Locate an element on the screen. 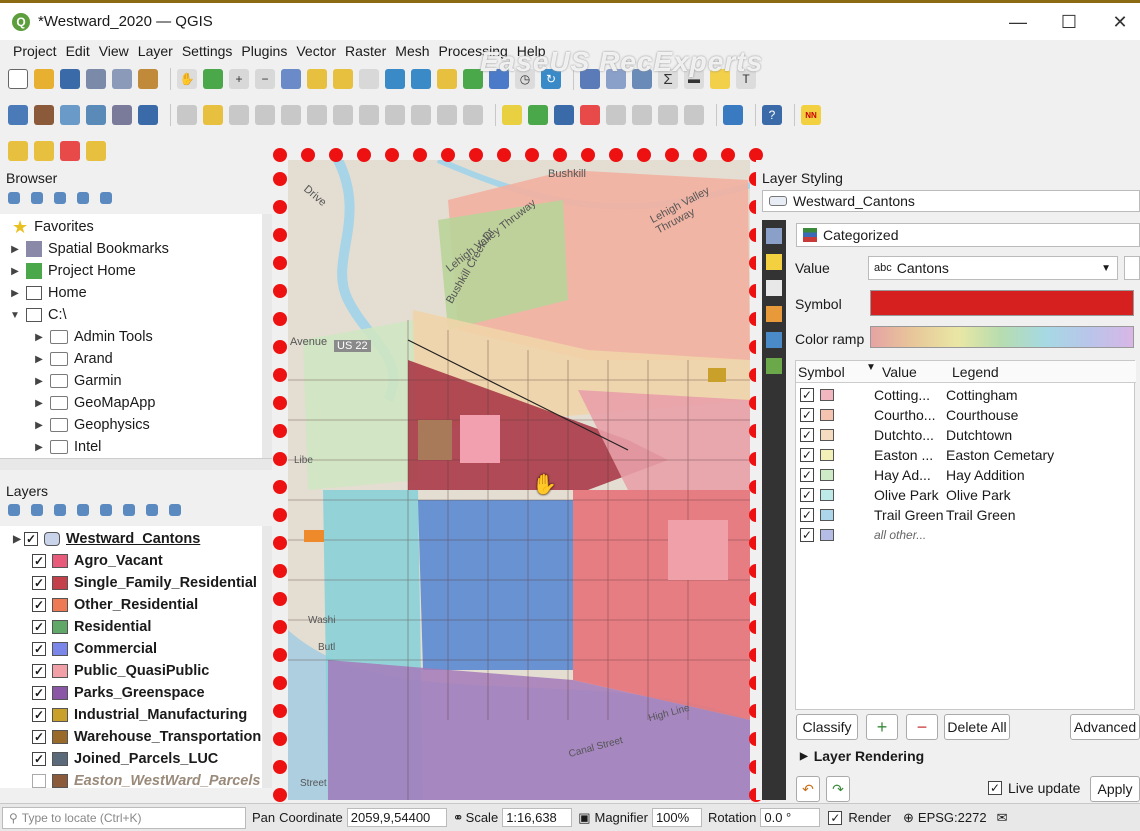  category-row: ✓ Easton ... Easton Cemetary is located at coordinates (925, 455).